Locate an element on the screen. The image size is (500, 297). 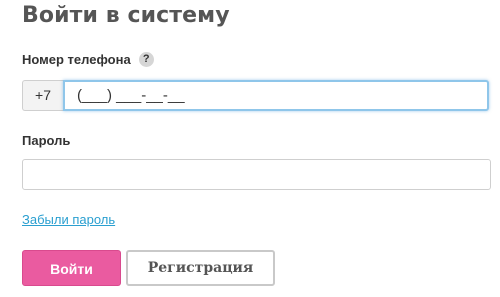
password-label: Пароль is located at coordinates (46, 140).